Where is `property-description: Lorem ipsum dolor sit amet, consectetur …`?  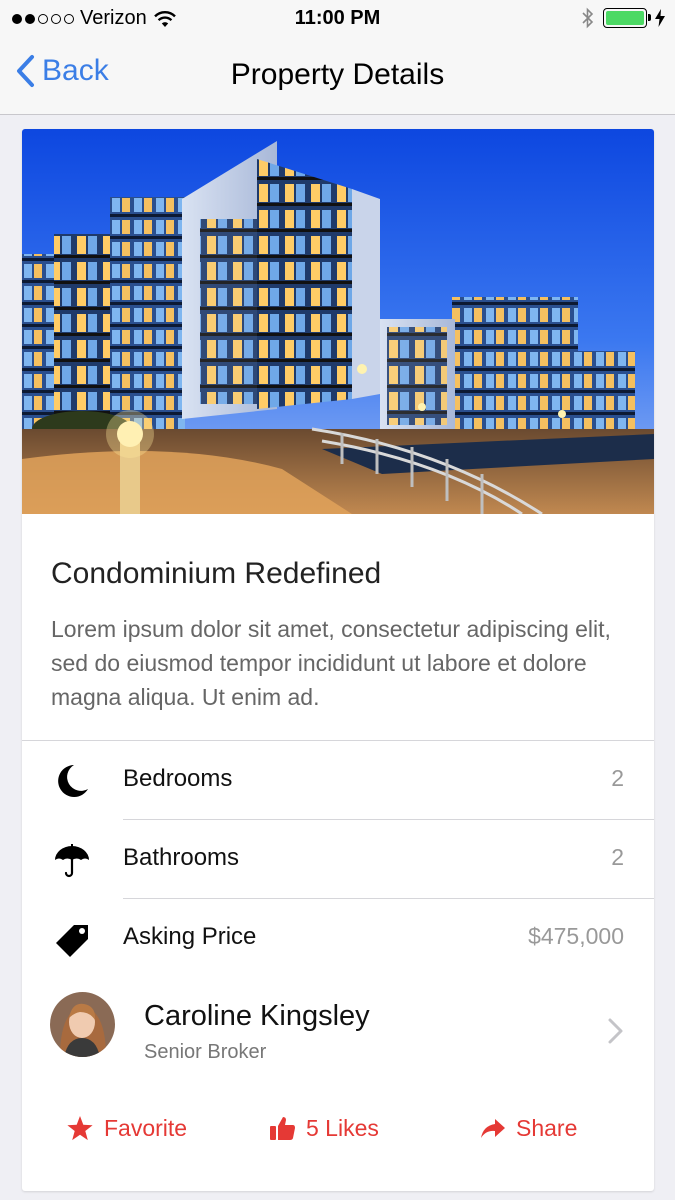 property-description: Lorem ipsum dolor sit amet, consectetur … is located at coordinates (331, 663).